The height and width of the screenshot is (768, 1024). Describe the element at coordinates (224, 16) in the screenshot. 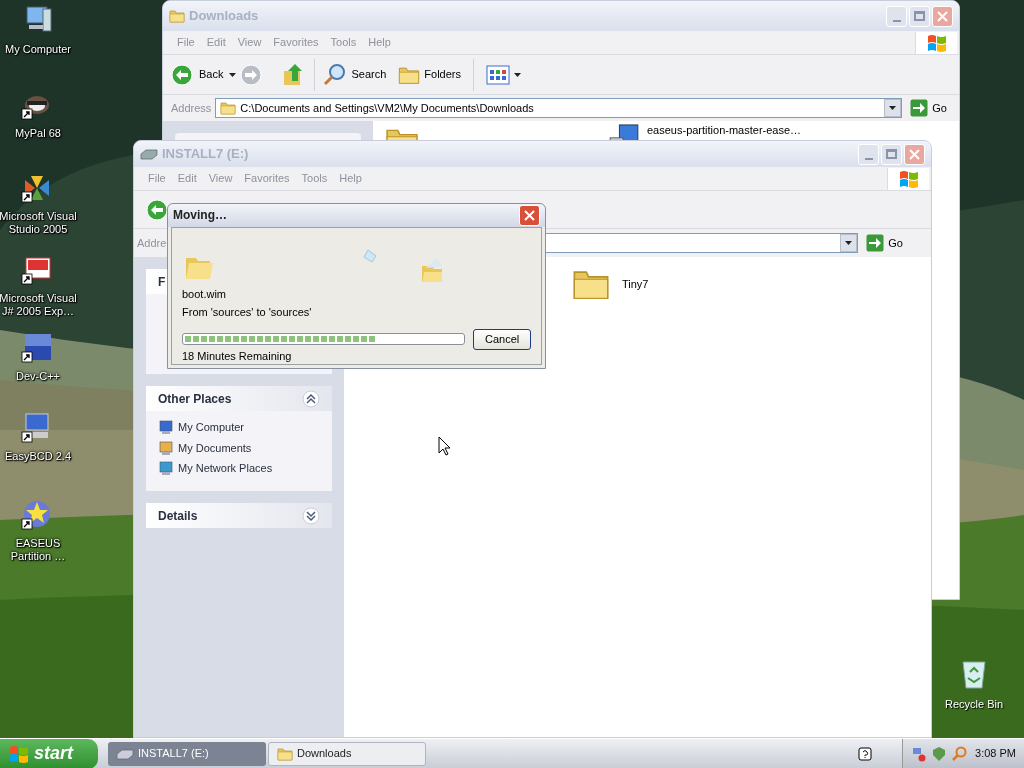

I see `window-title: Downloads` at that location.